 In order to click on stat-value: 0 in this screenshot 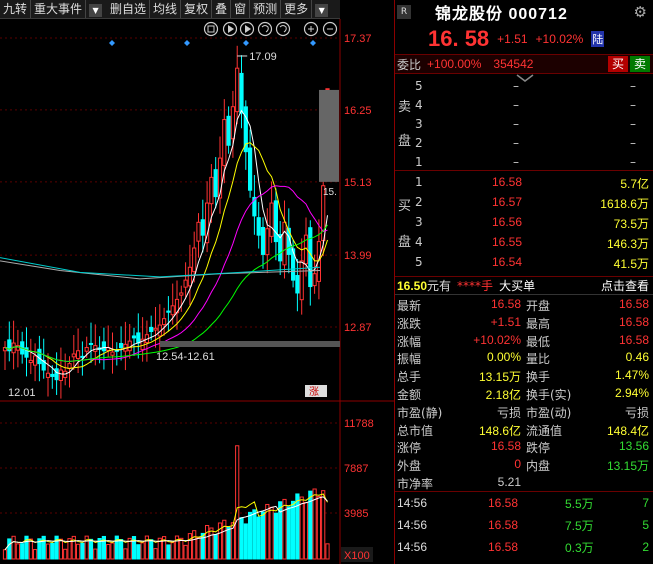, I will do `click(517, 464)`.